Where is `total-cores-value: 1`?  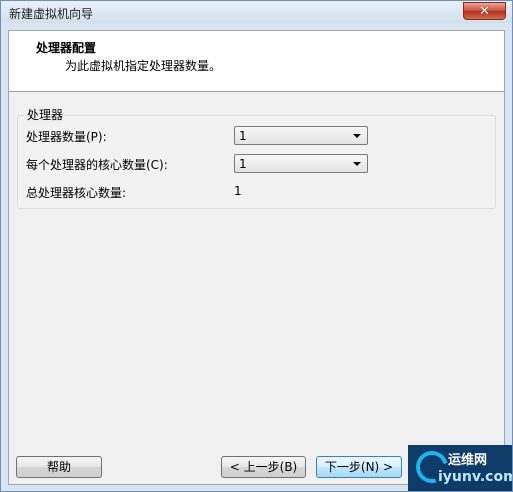 total-cores-value: 1 is located at coordinates (238, 191).